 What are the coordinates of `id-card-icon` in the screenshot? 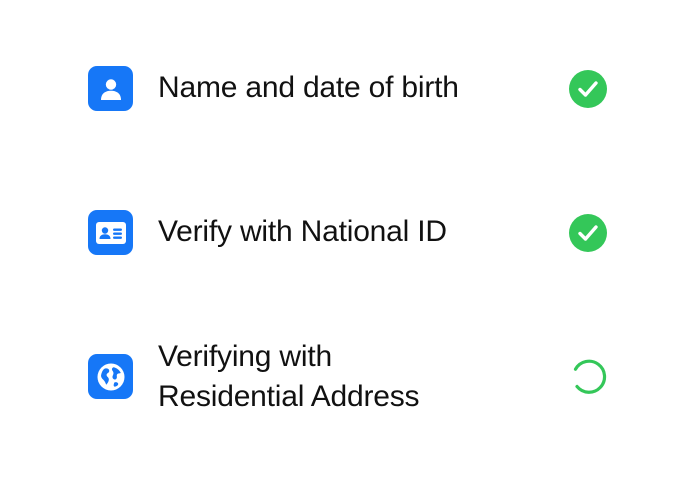 It's located at (110, 232).